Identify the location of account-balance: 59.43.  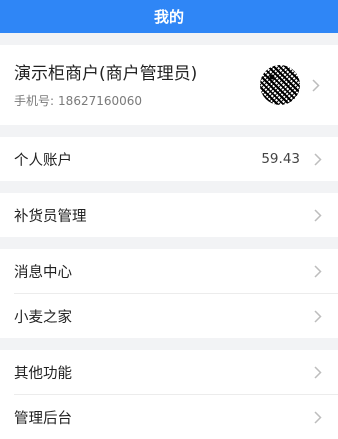
(280, 159).